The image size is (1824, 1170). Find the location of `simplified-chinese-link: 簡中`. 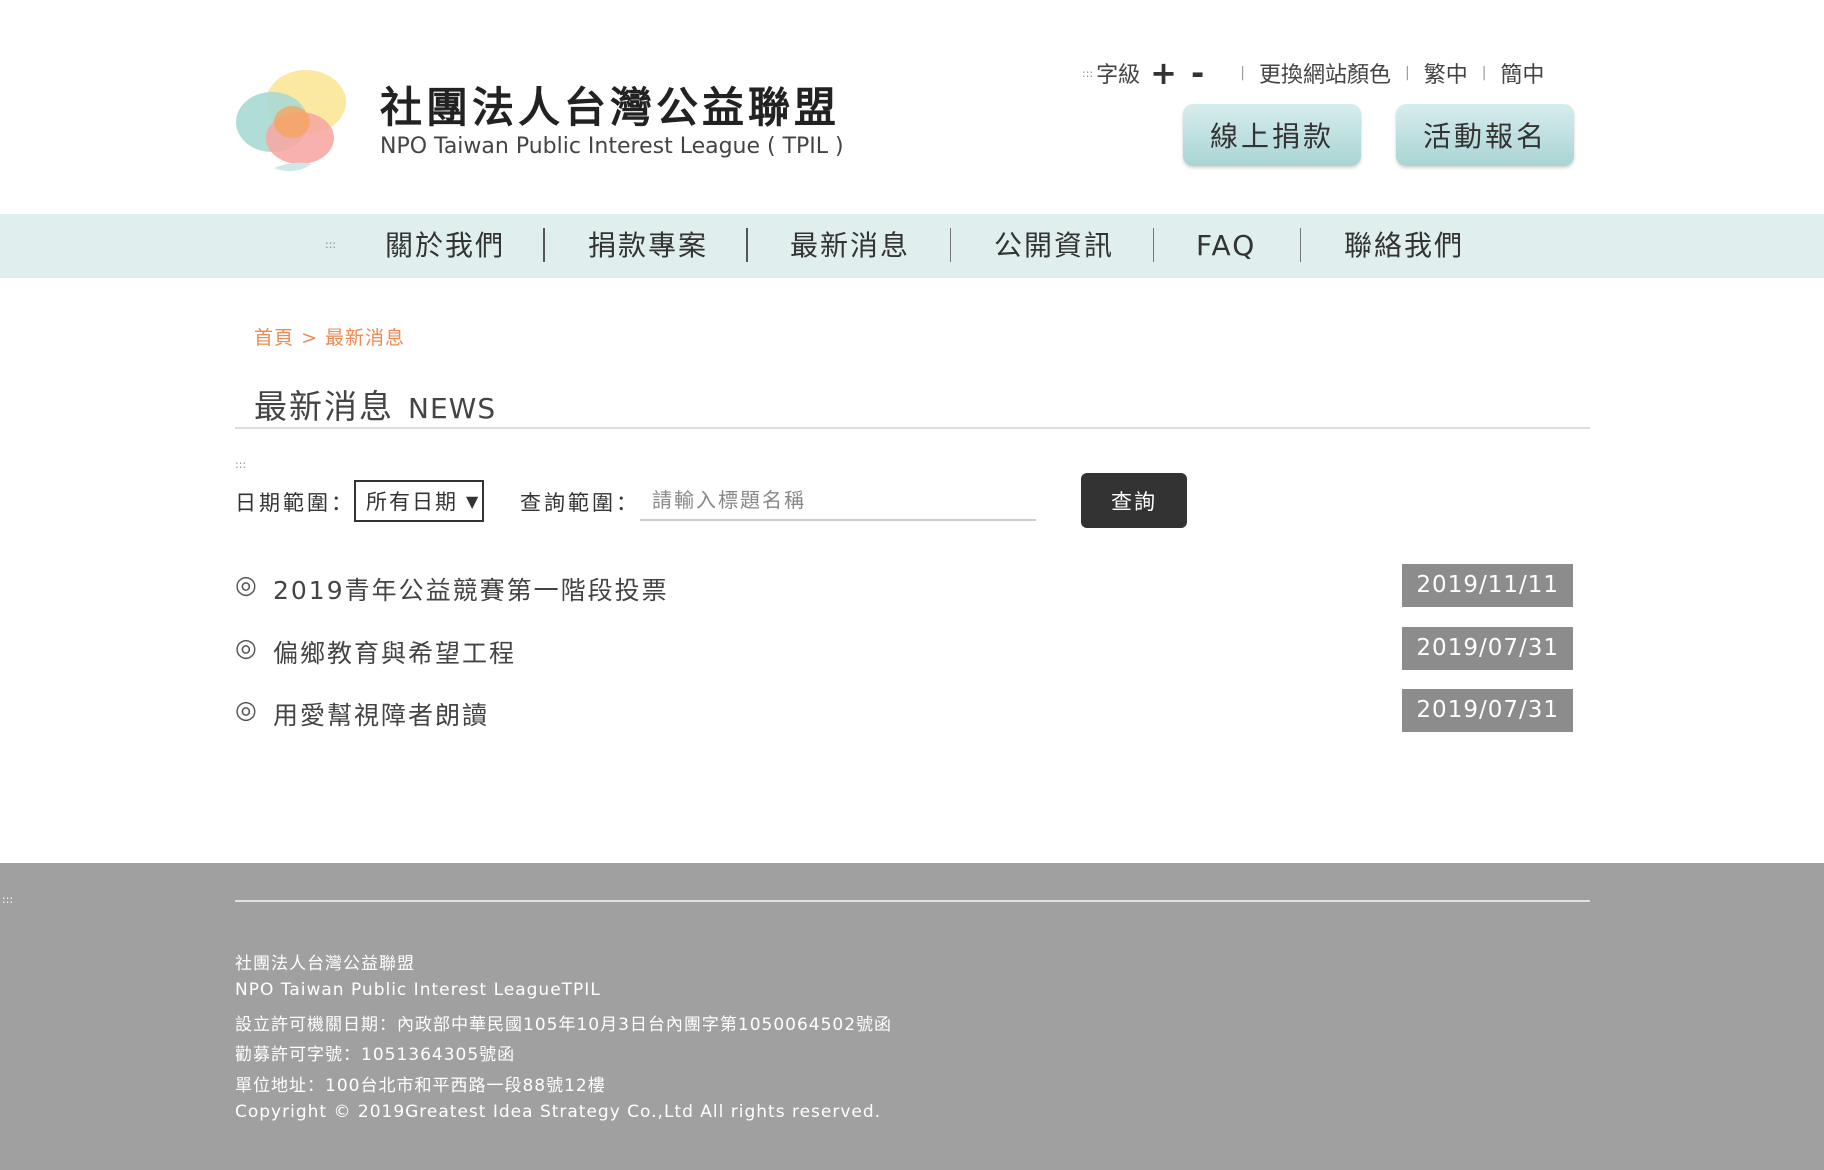

simplified-chinese-link: 簡中 is located at coordinates (1522, 73).